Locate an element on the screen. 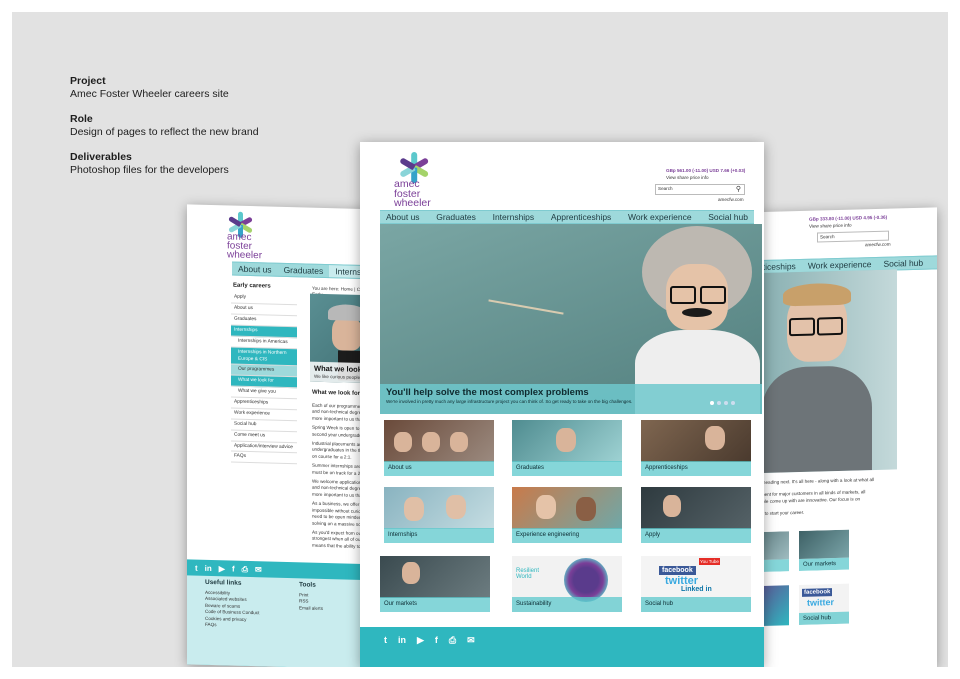 The width and height of the screenshot is (960, 679). globe-graphic is located at coordinates (586, 580).